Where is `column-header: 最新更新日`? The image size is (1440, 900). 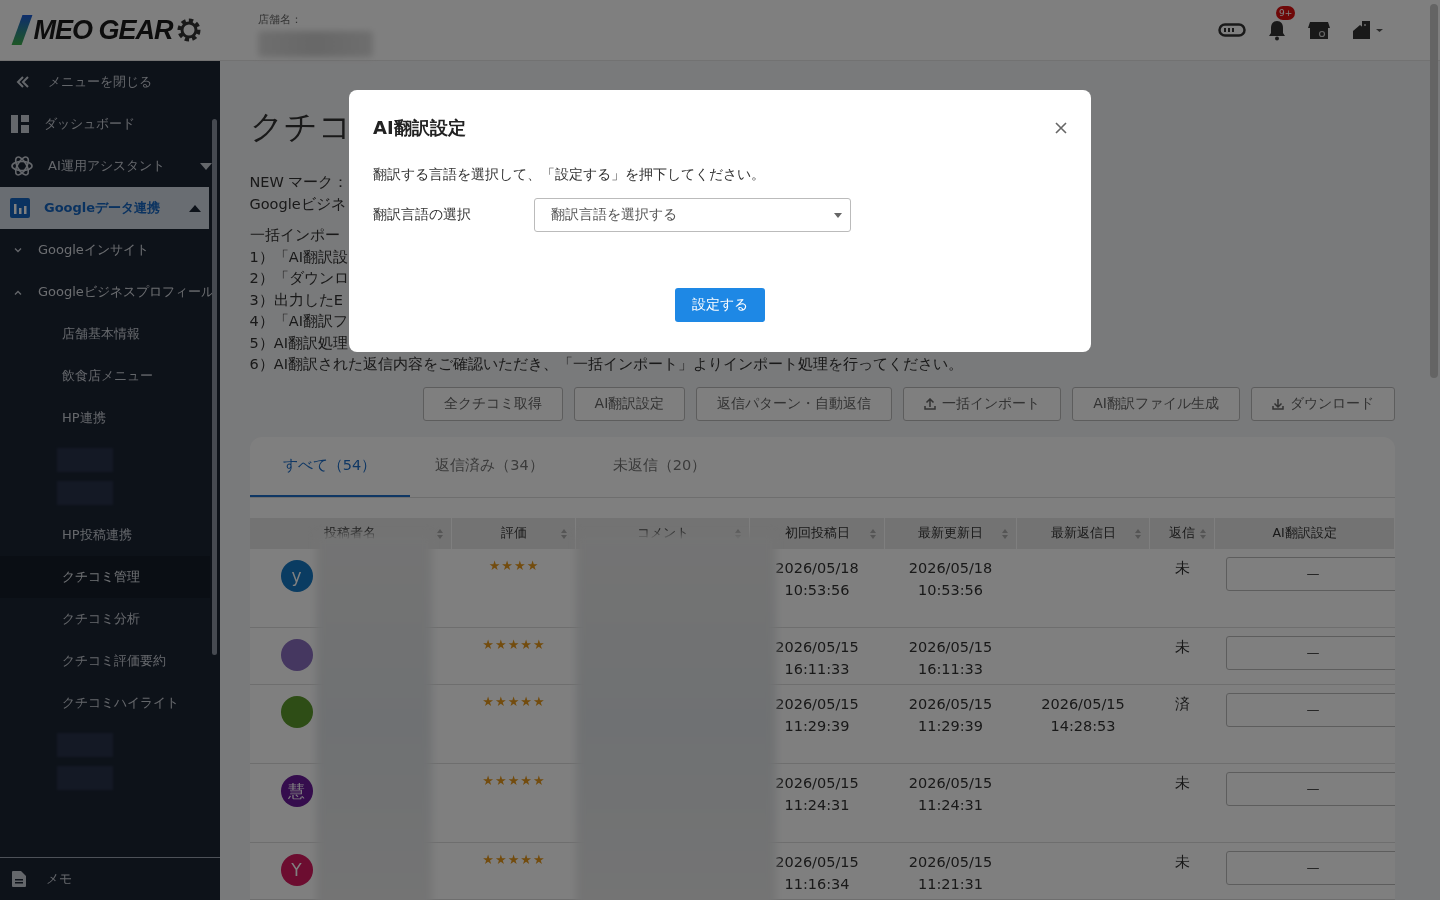
column-header: 最新更新日 is located at coordinates (950, 533).